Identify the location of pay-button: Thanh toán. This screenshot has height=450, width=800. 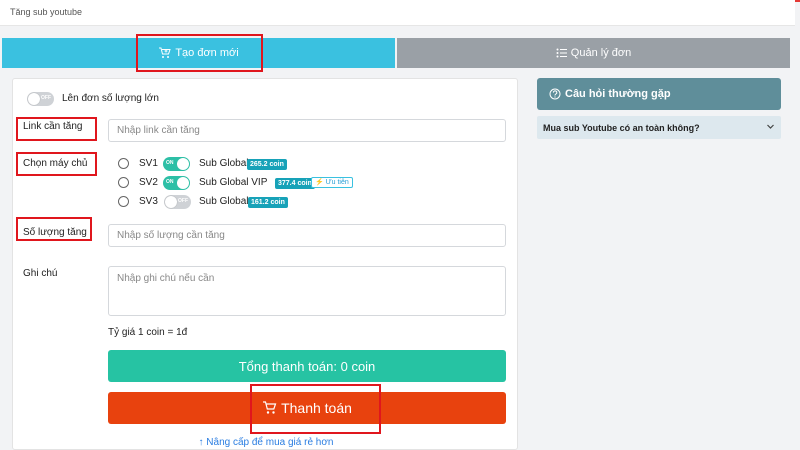
(307, 408).